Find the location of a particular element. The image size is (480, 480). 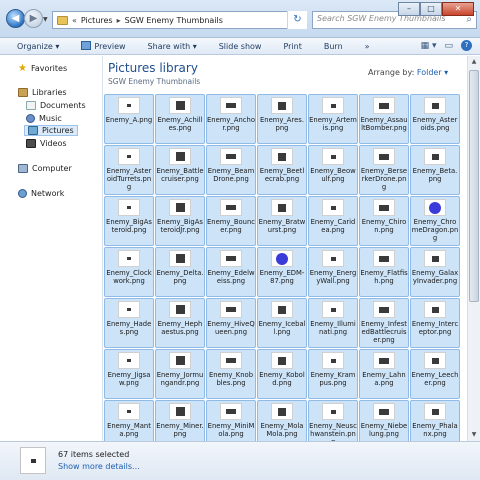

file-name: Enemy_Bouncer.png is located at coordinates (231, 226).